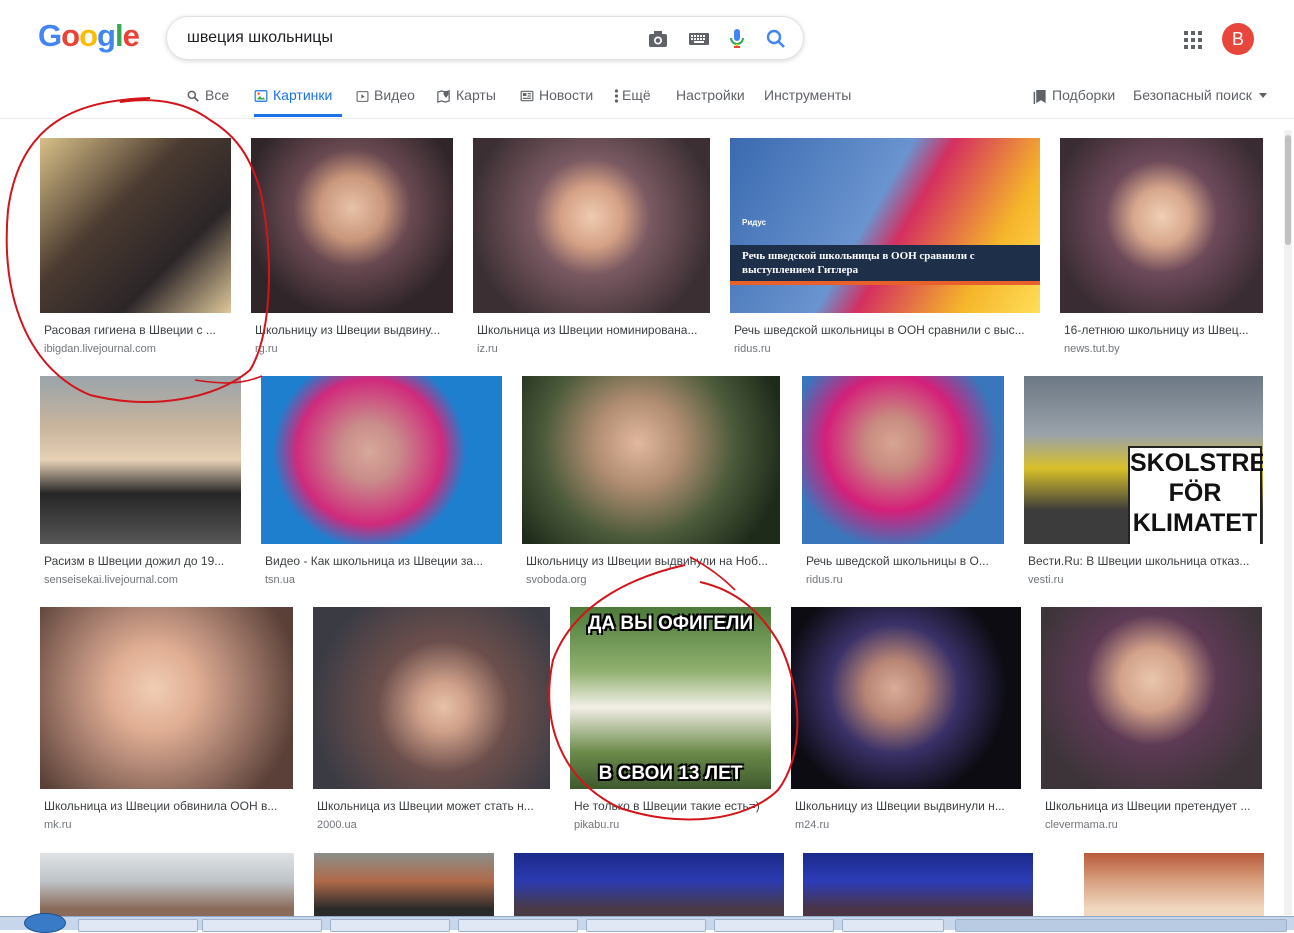  I want to click on start-button, so click(45, 923).